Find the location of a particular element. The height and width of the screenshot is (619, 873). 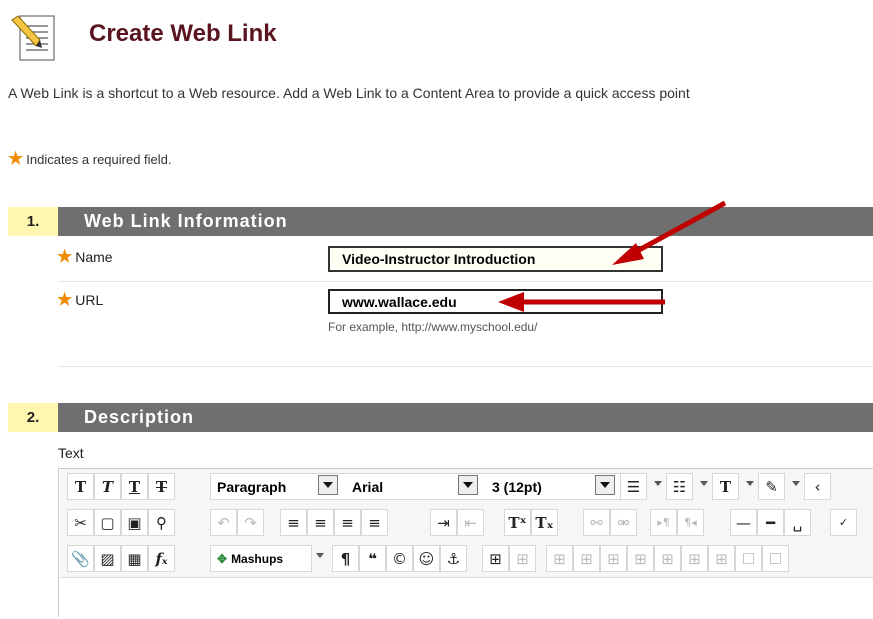

copyright-icon: © is located at coordinates (399, 558).